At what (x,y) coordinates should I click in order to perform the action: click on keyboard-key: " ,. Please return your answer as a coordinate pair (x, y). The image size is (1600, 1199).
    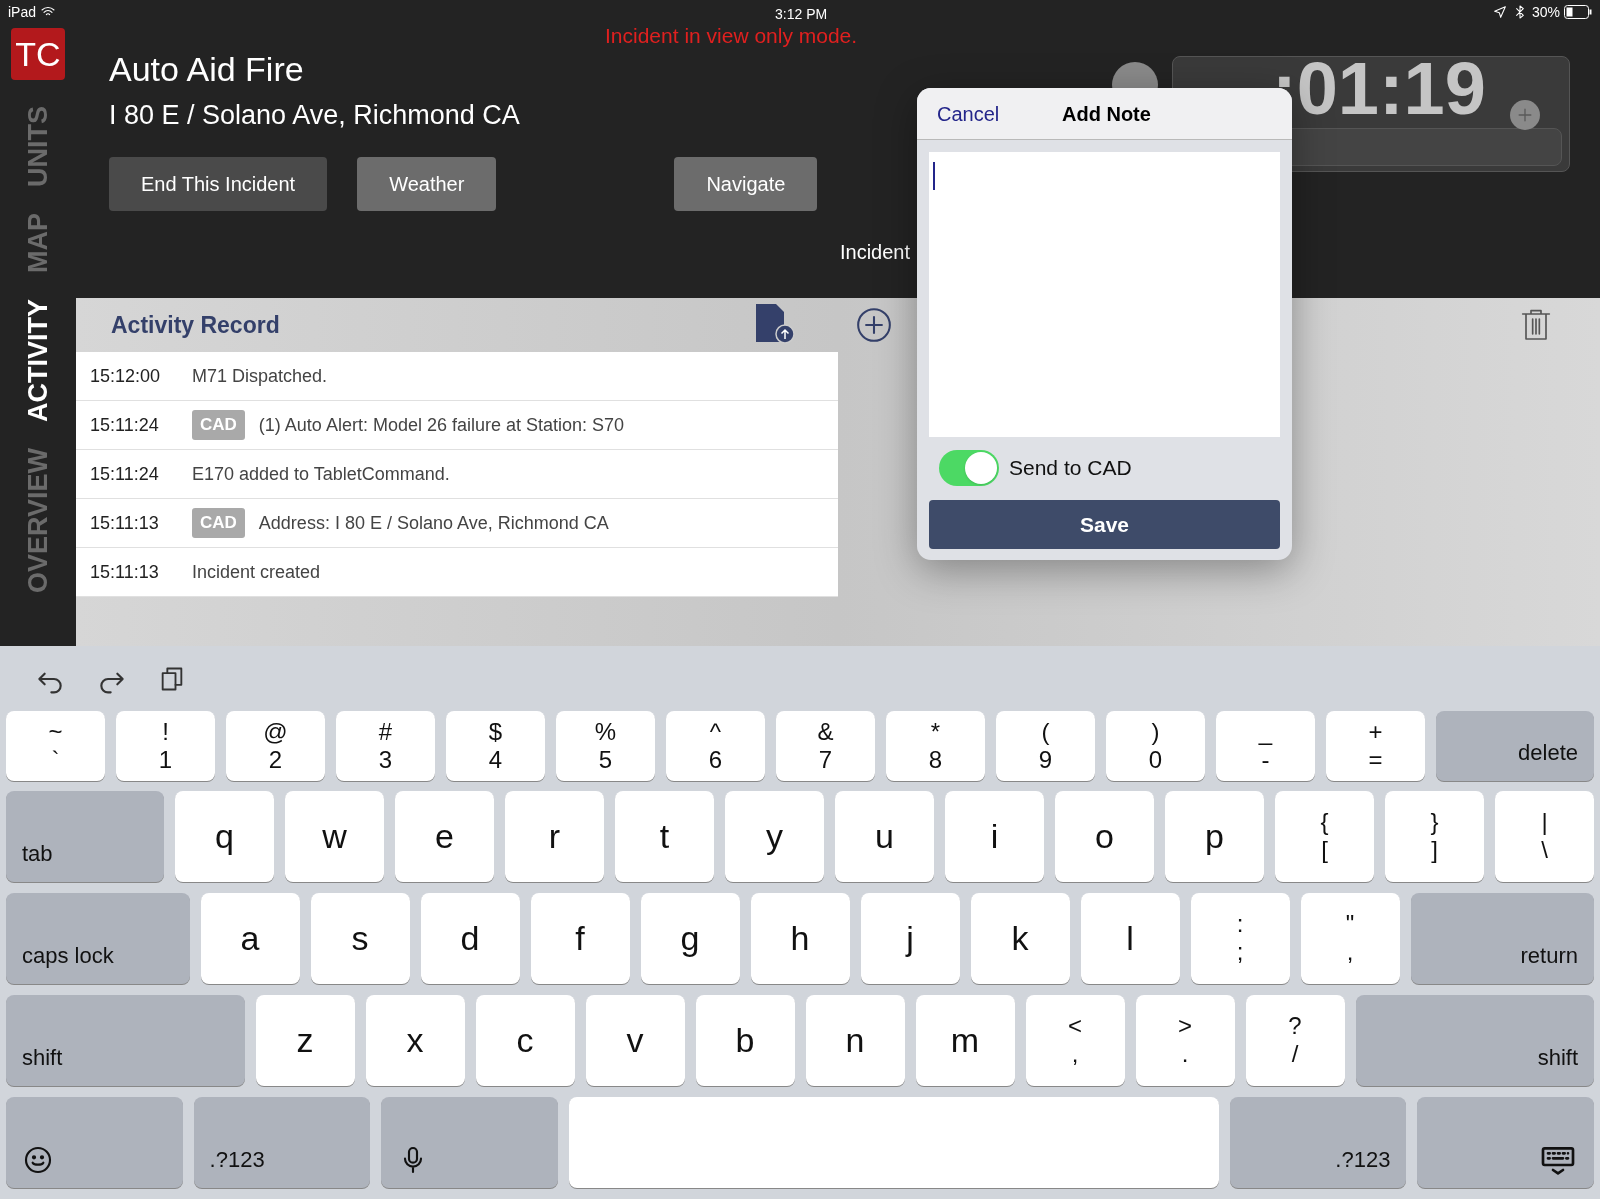
    Looking at the image, I should click on (1350, 938).